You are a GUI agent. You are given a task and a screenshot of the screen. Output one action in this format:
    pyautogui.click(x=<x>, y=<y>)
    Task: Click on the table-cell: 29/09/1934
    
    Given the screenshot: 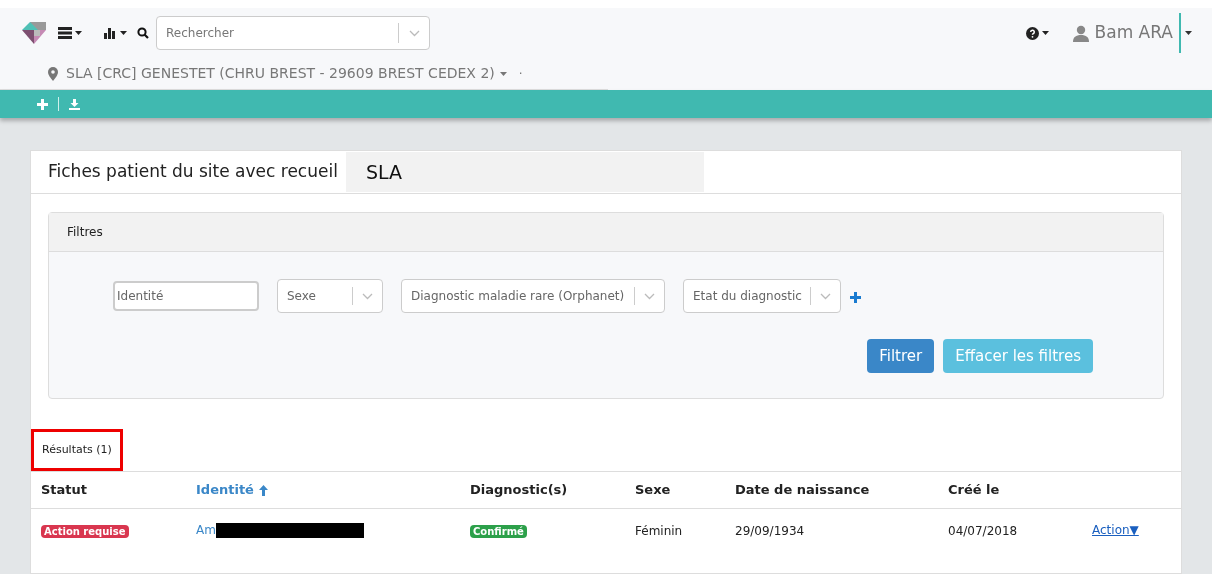 What is the action you would take?
    pyautogui.click(x=770, y=531)
    